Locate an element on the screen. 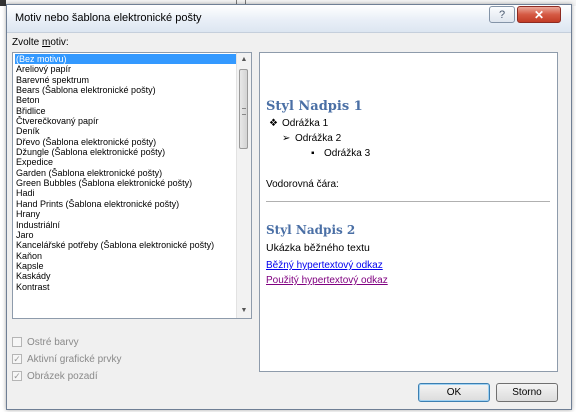 This screenshot has height=412, width=576. theme-list-label: Zvolte motiv: is located at coordinates (40, 42).